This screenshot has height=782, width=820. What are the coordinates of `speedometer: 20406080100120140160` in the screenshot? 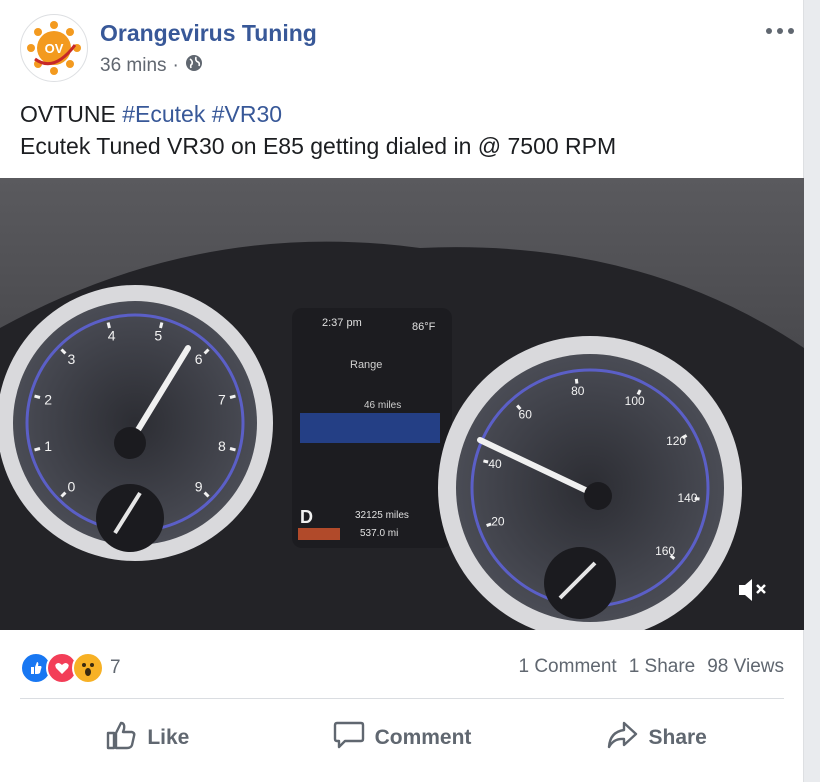 It's located at (590, 483).